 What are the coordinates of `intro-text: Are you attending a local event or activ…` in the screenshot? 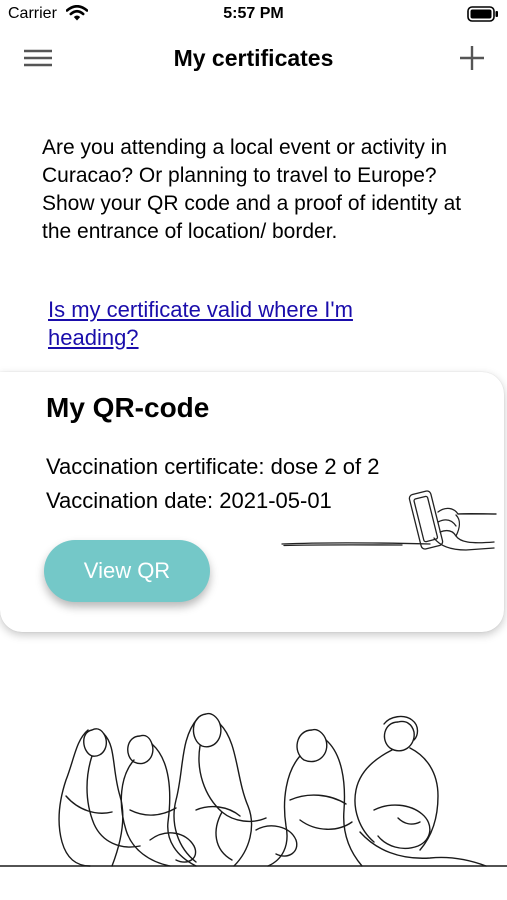 It's located at (252, 189).